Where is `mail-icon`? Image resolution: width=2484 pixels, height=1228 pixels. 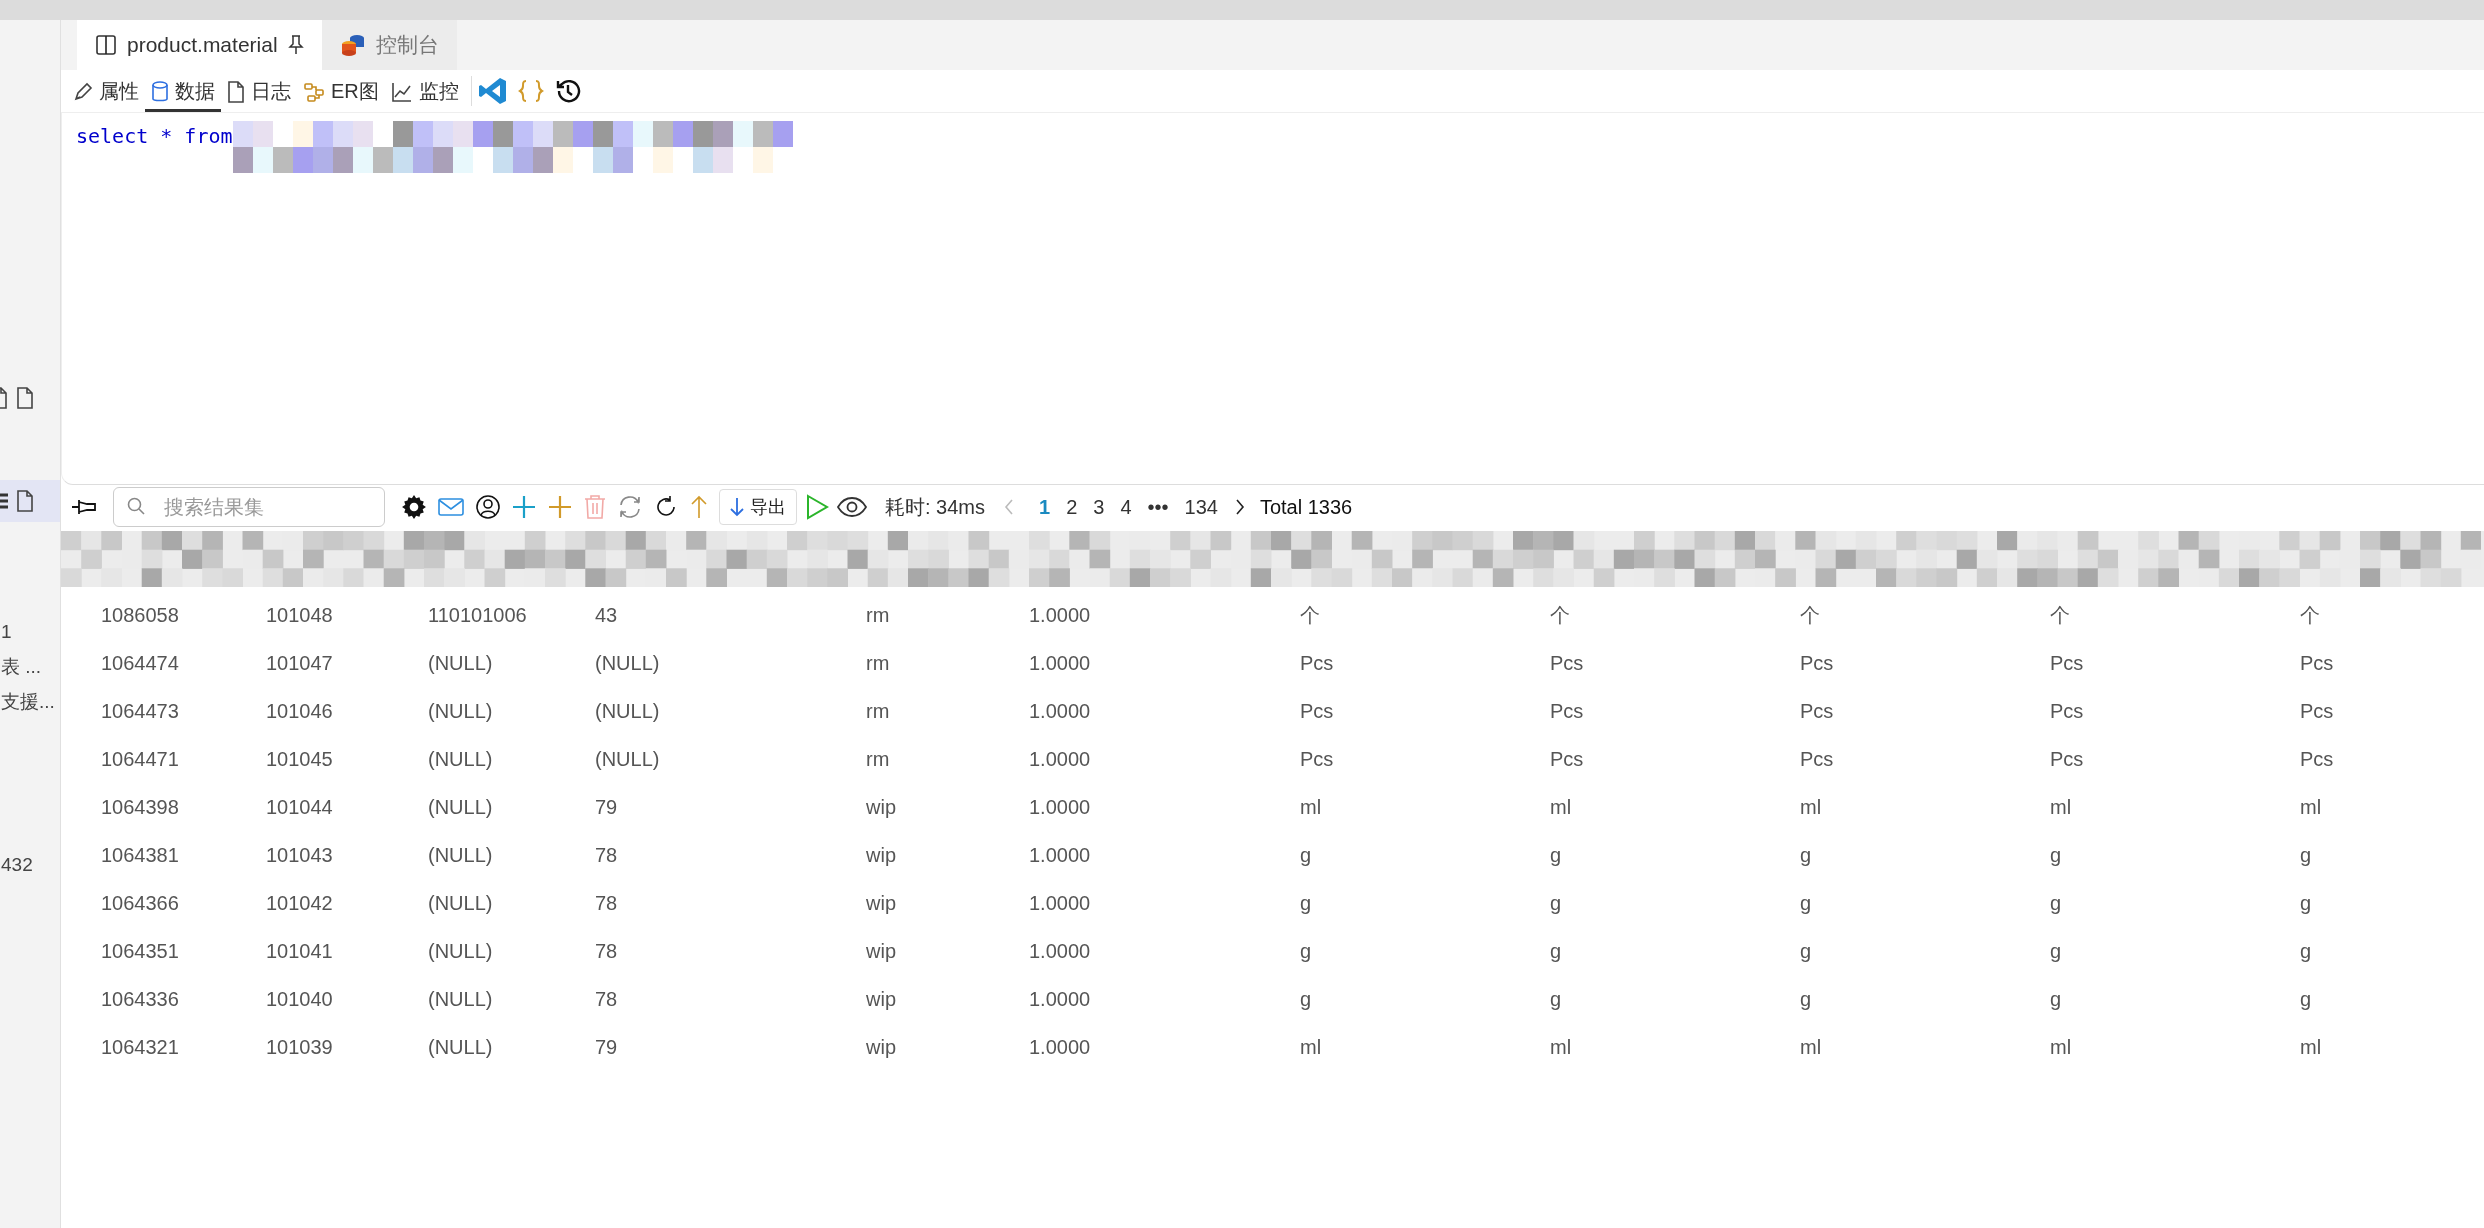
mail-icon is located at coordinates (451, 507).